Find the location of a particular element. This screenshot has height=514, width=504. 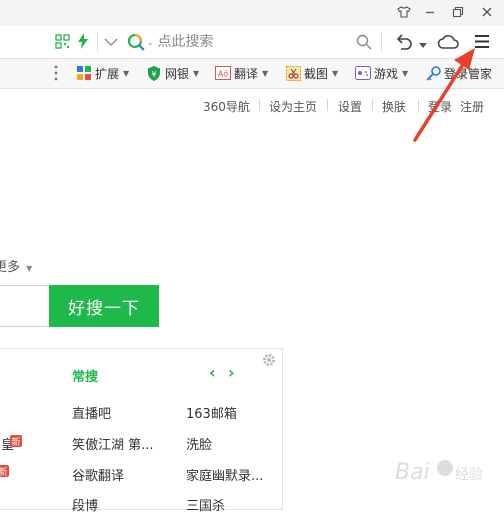

ext-translate: Aö 翻译 ▼ is located at coordinates (241, 73).